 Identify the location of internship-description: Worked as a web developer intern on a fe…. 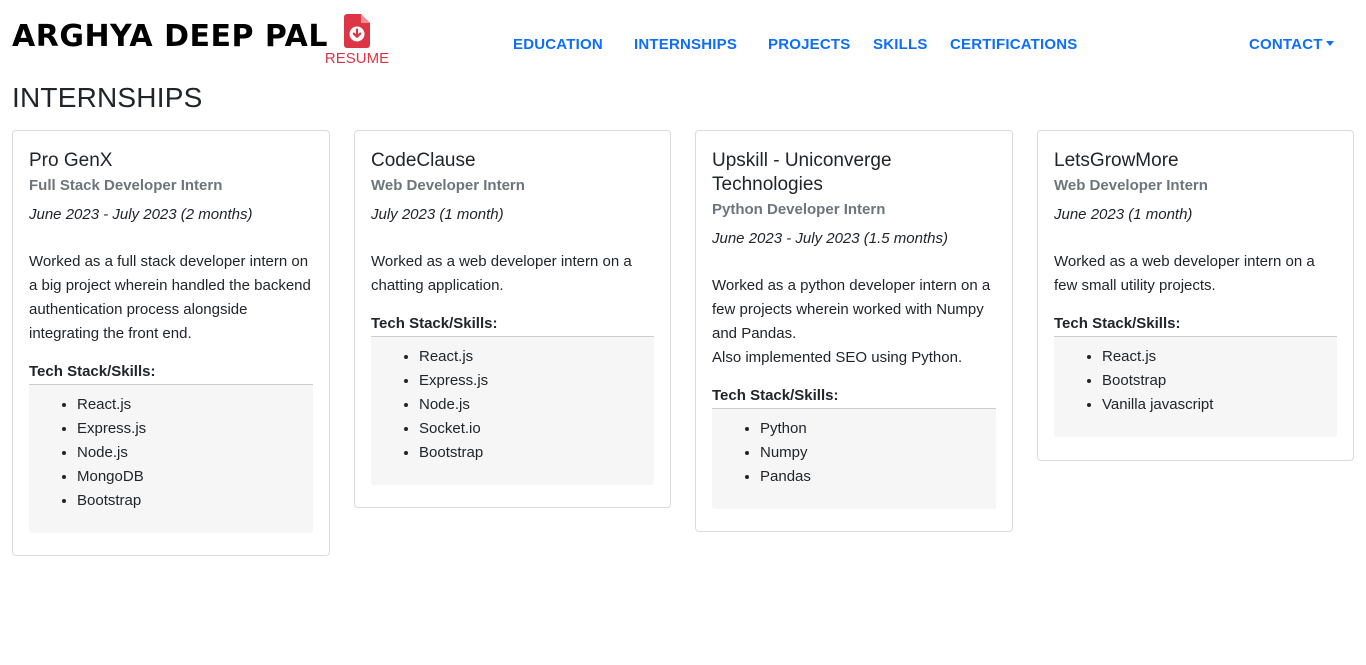
(1195, 274).